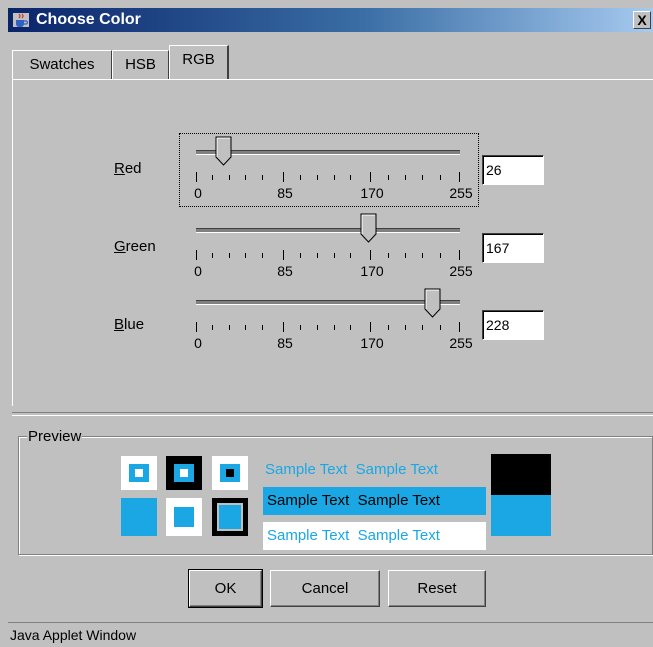 This screenshot has width=653, height=647. What do you see at coordinates (433, 303) in the screenshot?
I see `blue-slider-thumb` at bounding box center [433, 303].